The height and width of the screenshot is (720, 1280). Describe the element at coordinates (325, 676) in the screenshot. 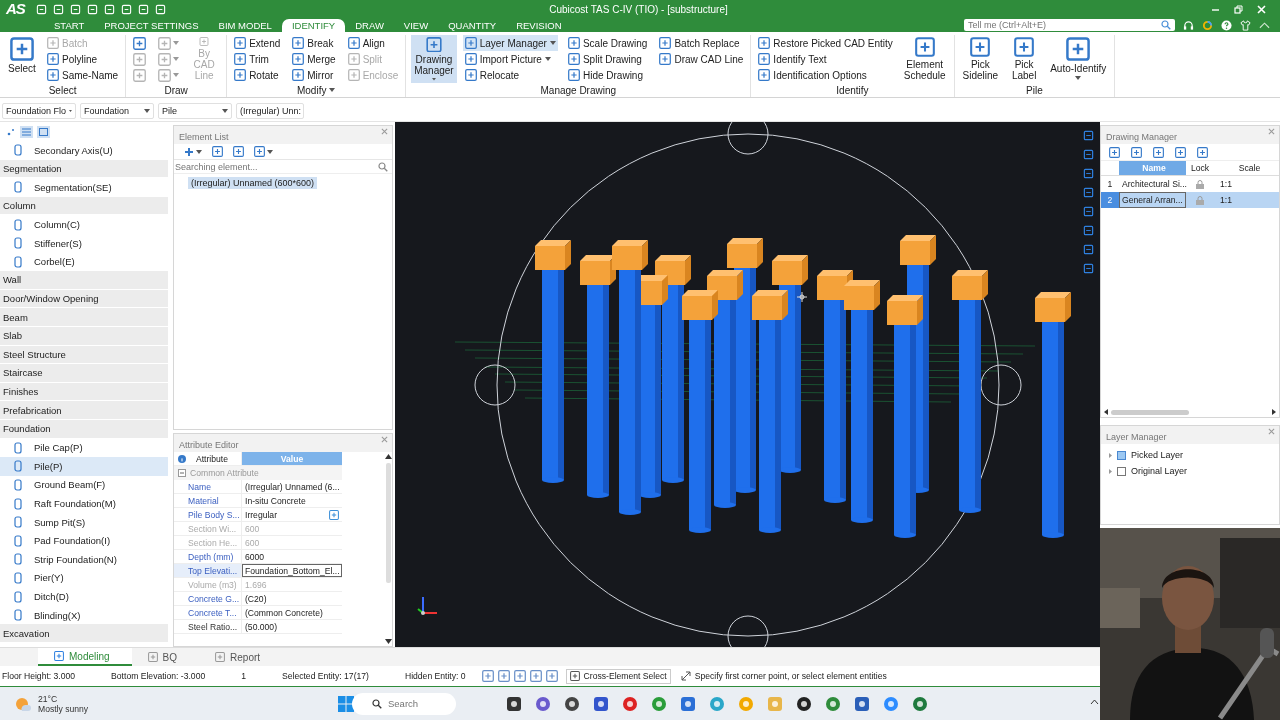

I see `status-text: Selected Entity: 17(17)` at that location.